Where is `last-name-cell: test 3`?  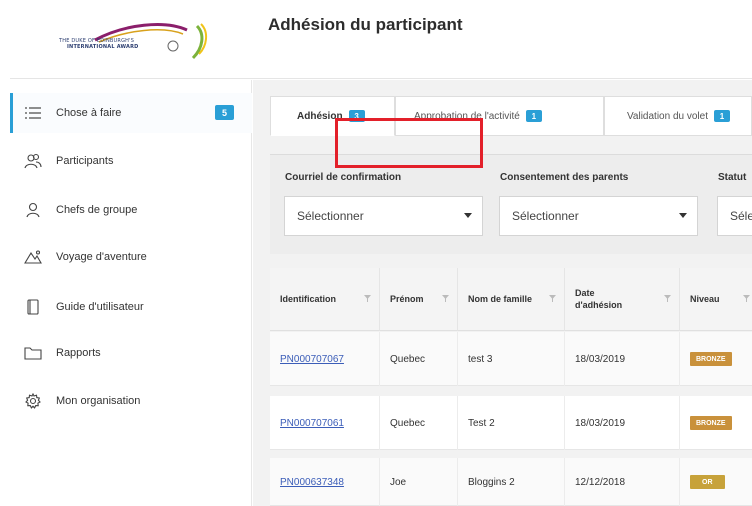 last-name-cell: test 3 is located at coordinates (511, 359).